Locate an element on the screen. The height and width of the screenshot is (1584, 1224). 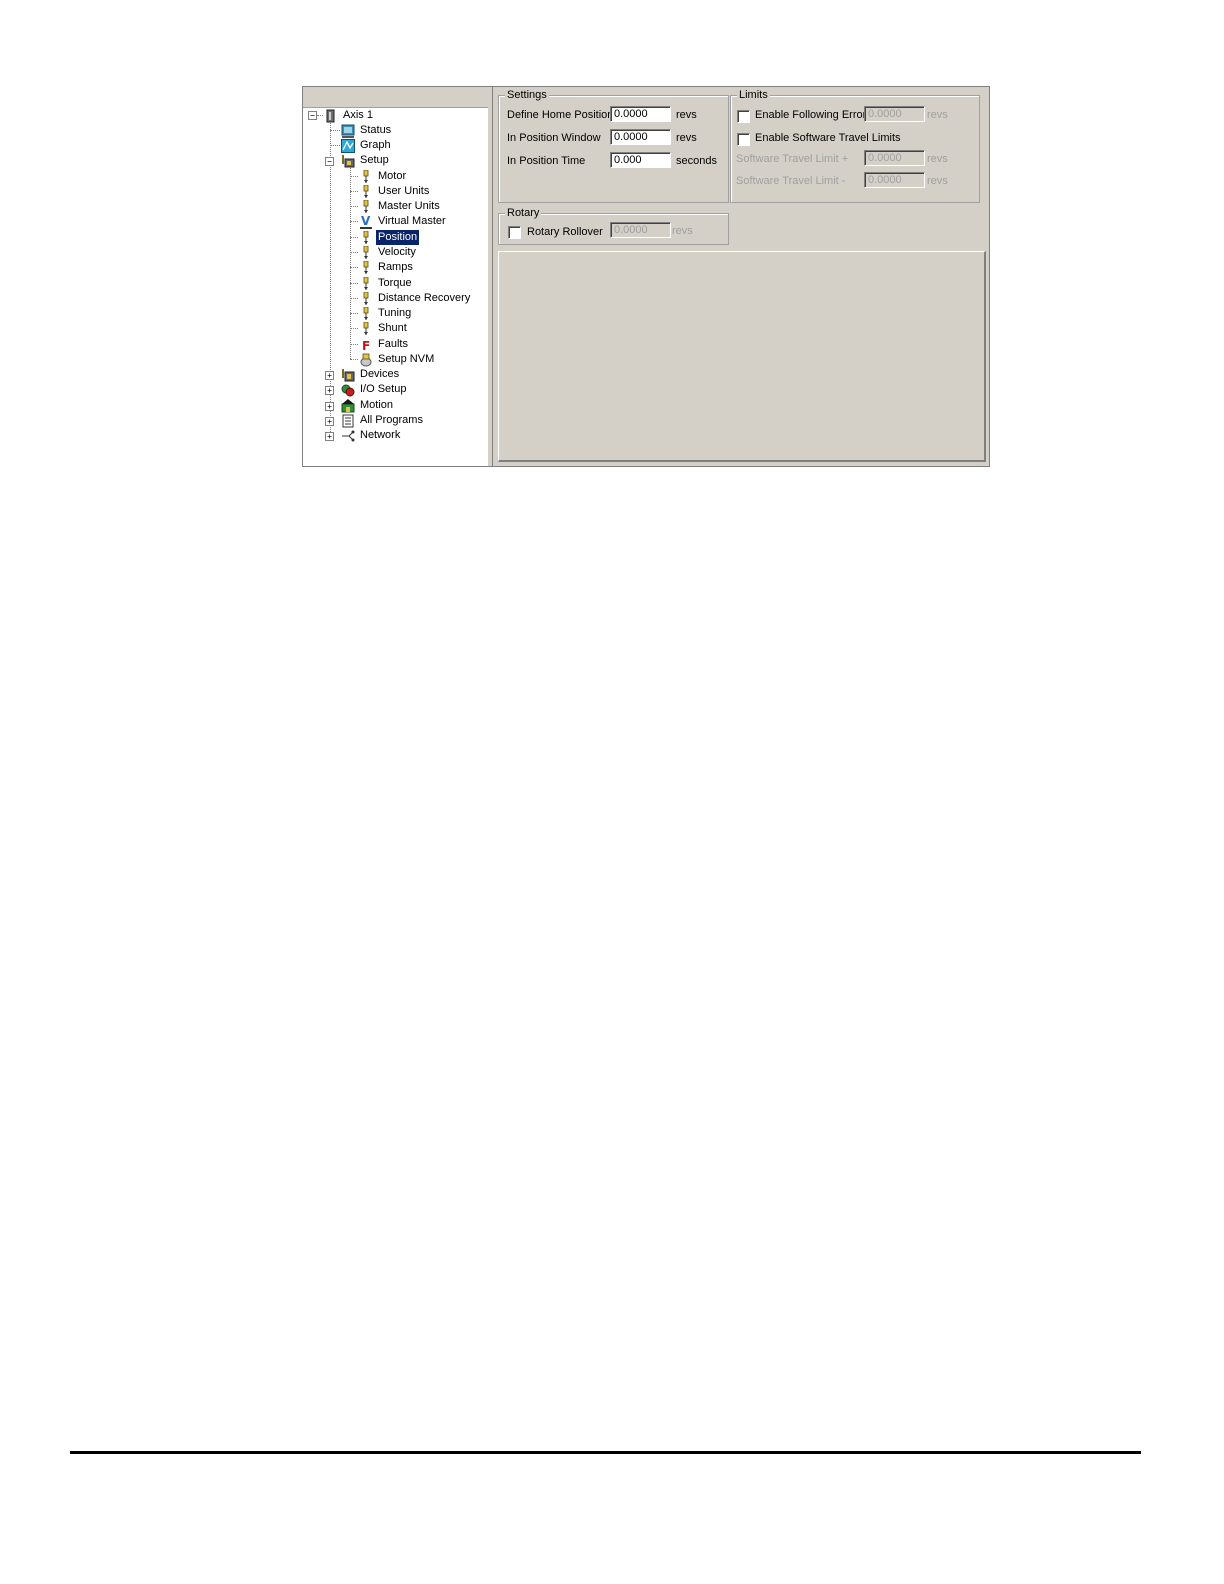
status-icon is located at coordinates (347, 130).